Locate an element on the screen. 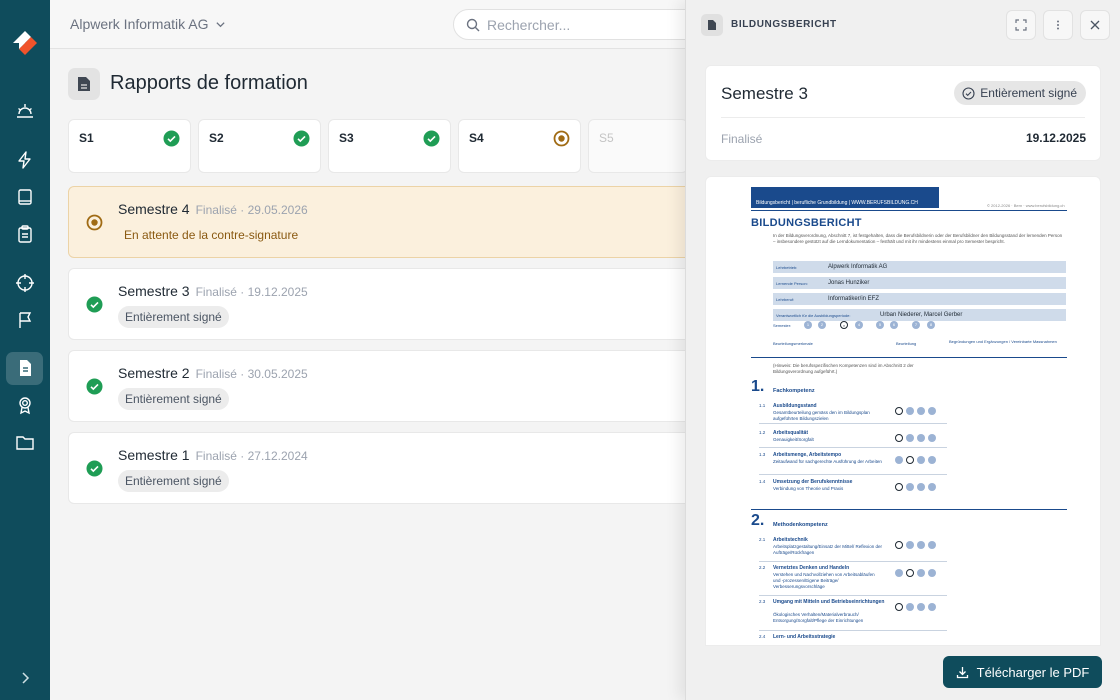 This screenshot has height=700, width=1120. flag-icon is located at coordinates (25, 320).